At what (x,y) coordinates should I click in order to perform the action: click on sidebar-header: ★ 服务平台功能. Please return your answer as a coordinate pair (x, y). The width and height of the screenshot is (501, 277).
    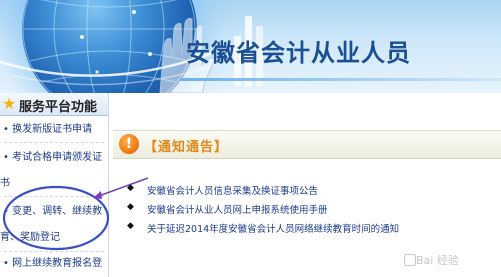
    Looking at the image, I should click on (54, 104).